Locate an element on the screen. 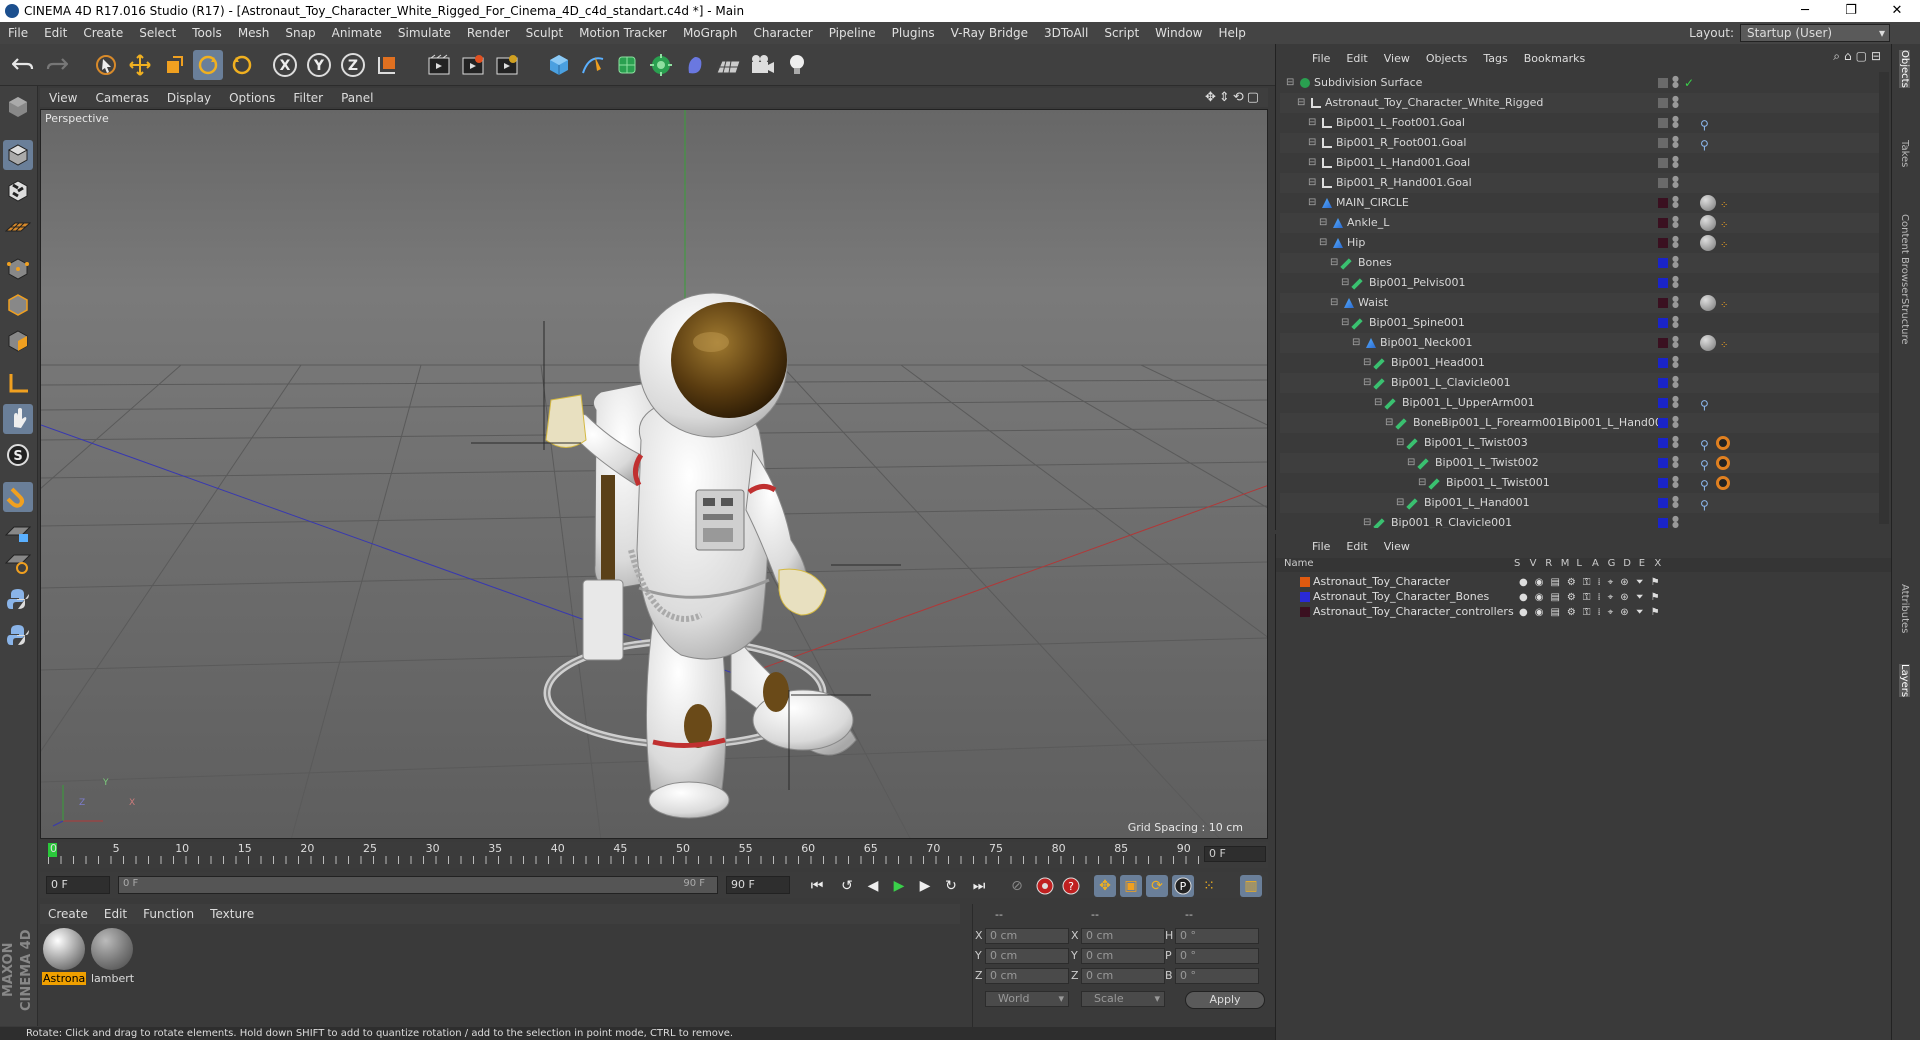  menu-item-snap: Snap is located at coordinates (300, 33).